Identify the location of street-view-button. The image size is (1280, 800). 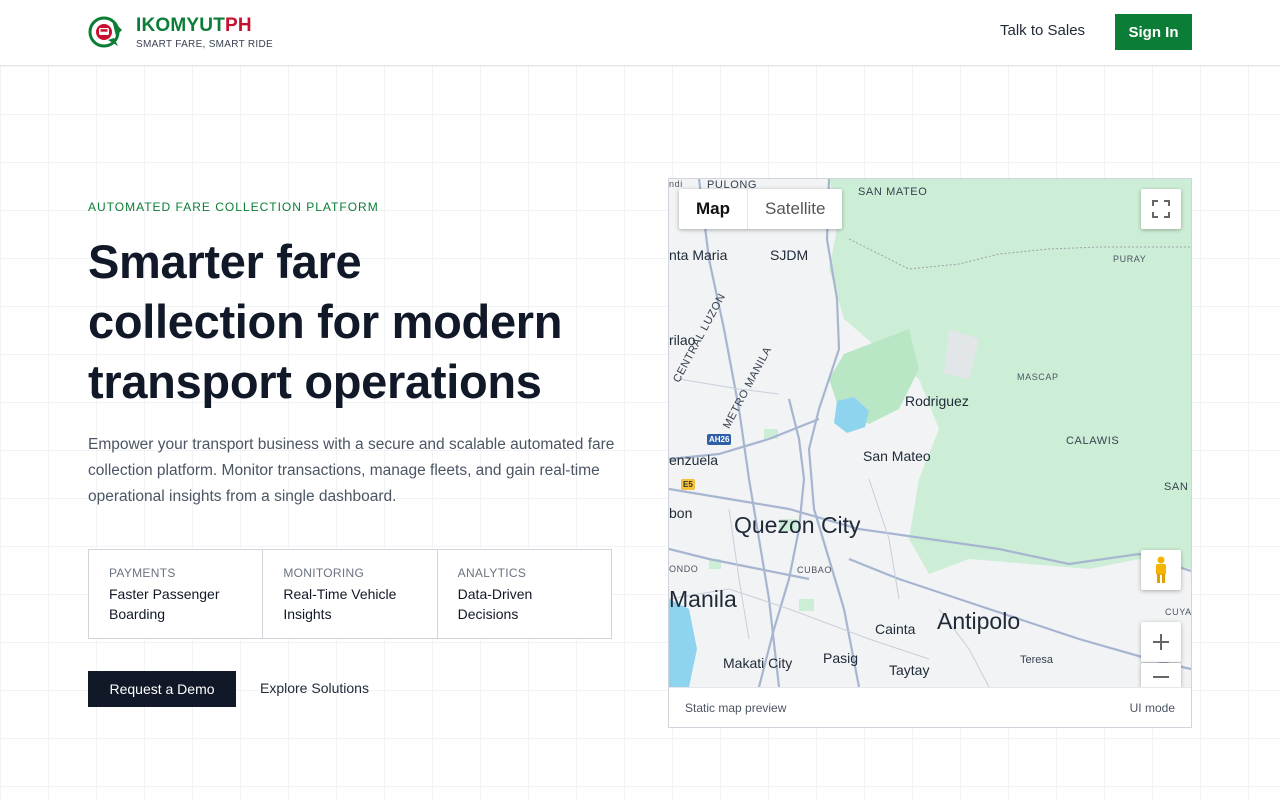
(1161, 570).